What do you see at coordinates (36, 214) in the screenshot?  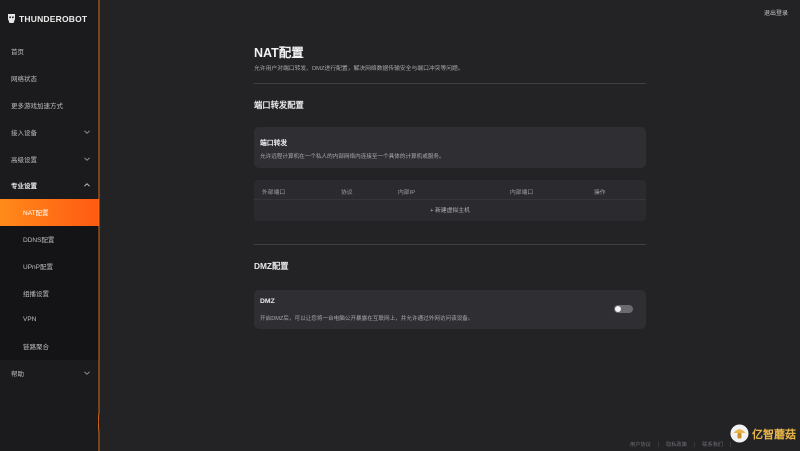 I see `sidebar-subitem-label: NAT配置` at bounding box center [36, 214].